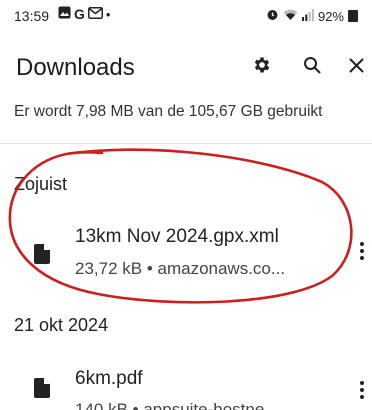 The image size is (372, 410). Describe the element at coordinates (109, 378) in the screenshot. I see `file-name: 6km.pdf` at that location.